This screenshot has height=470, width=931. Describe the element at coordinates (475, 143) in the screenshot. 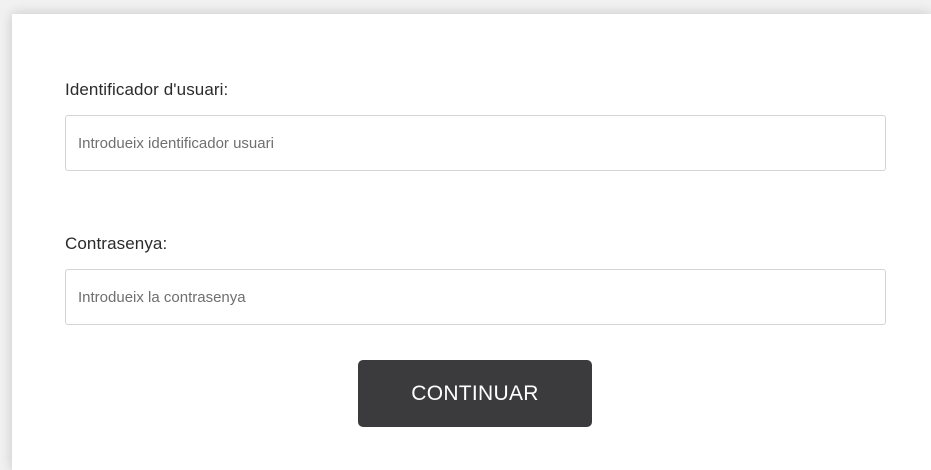

I see `username-input` at that location.